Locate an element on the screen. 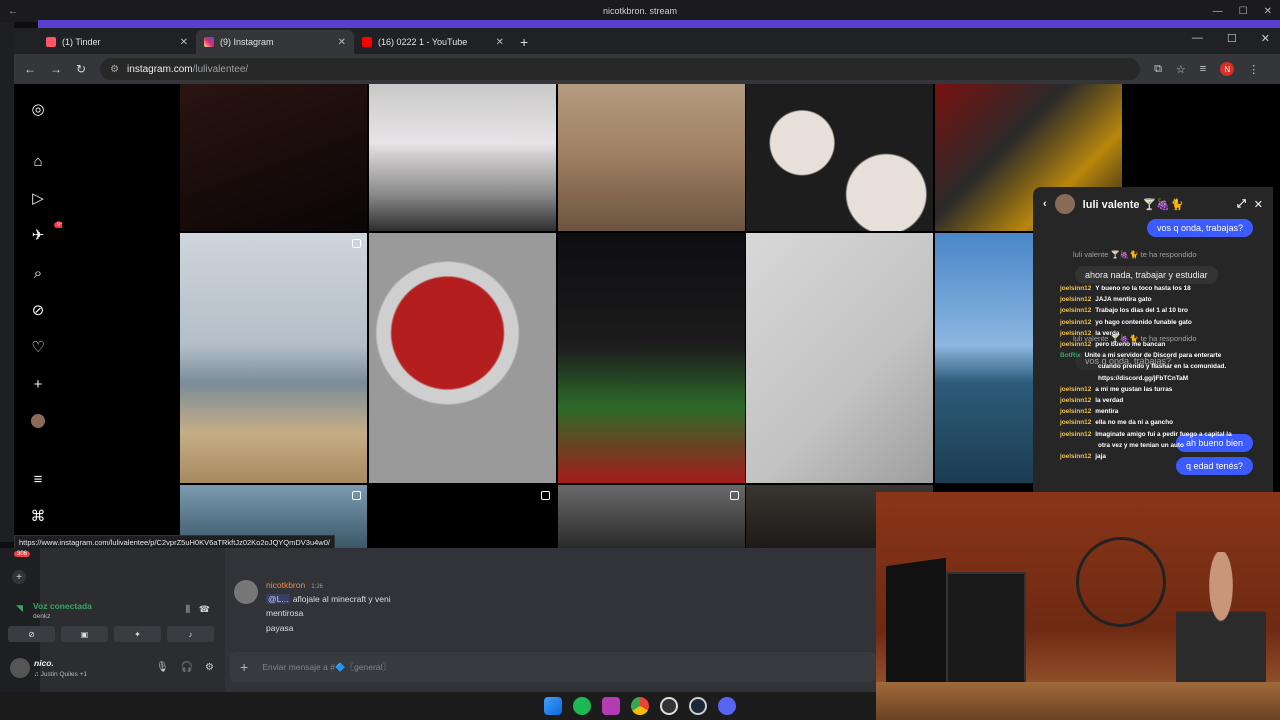 Image resolution: width=1280 pixels, height=720 pixels. stream-chat-line: https://discord.gg/jFbTCnTaM is located at coordinates (1160, 378).